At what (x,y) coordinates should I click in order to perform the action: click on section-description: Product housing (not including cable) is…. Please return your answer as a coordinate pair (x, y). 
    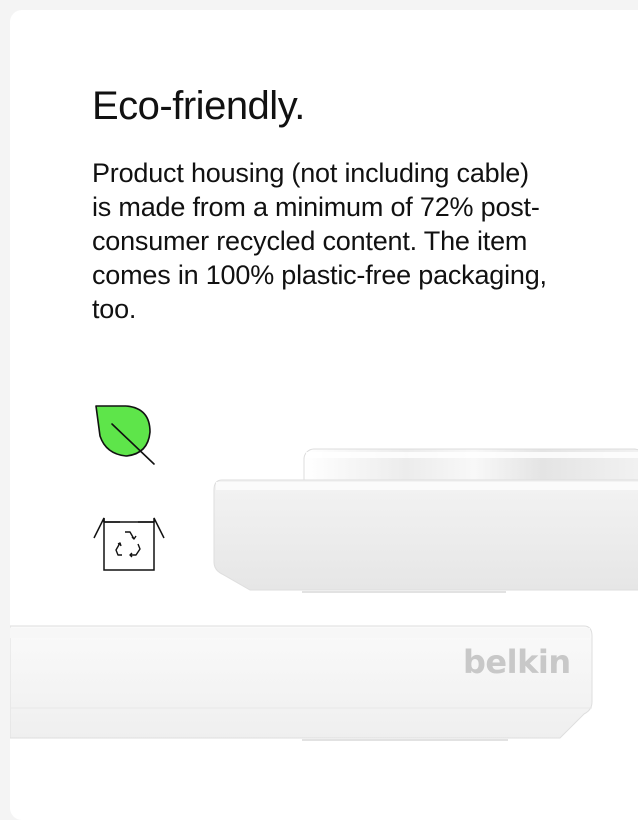
    Looking at the image, I should click on (319, 241).